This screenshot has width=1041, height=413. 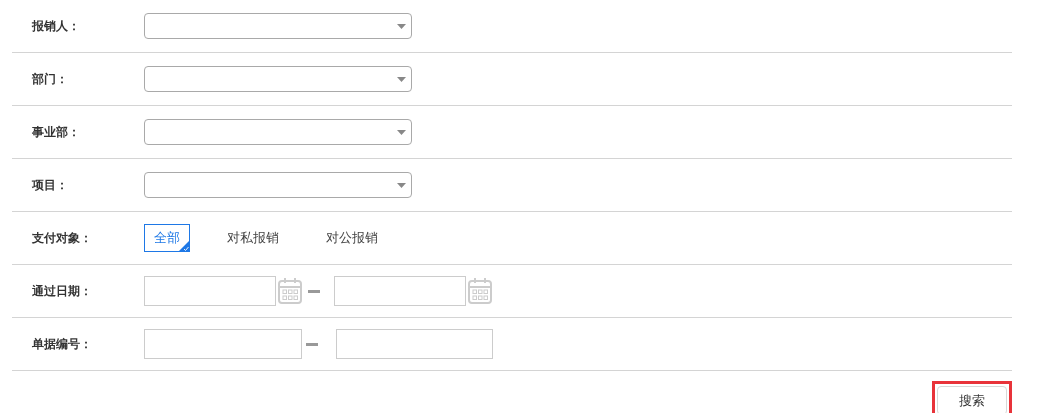 I want to click on end-date-field, so click(x=400, y=291).